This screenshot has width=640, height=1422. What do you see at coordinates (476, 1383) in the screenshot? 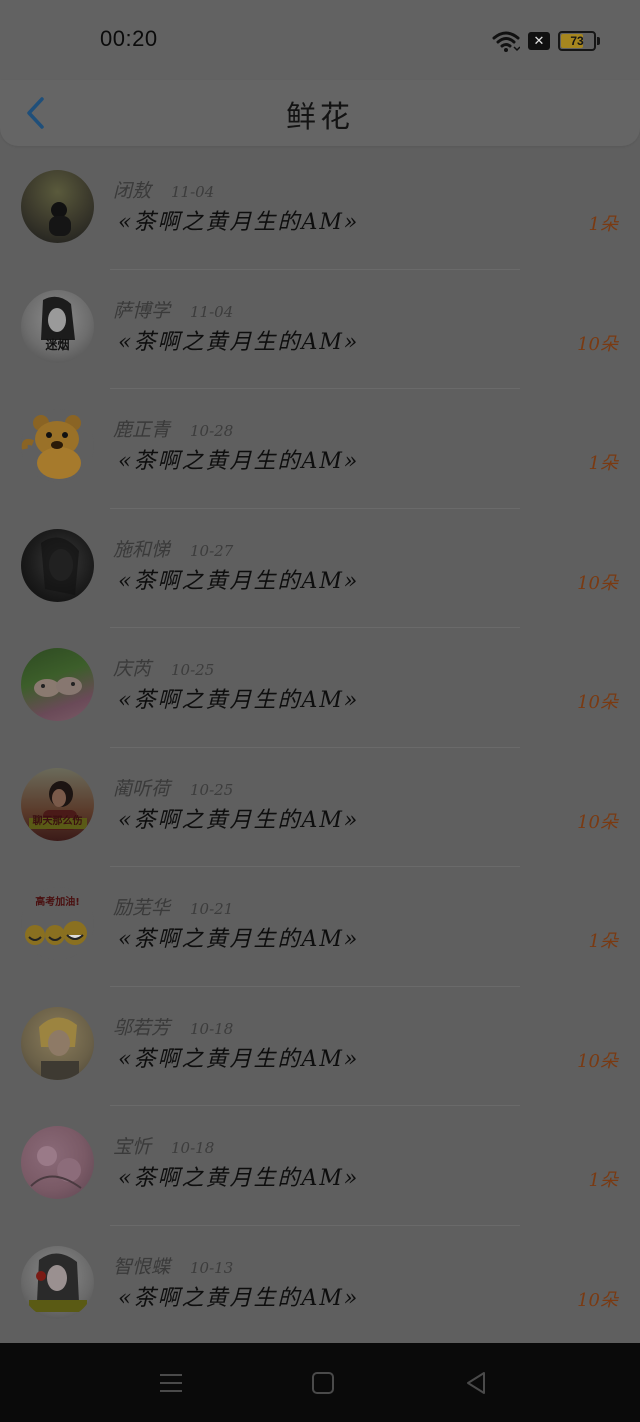
I see `back-triangle-icon` at bounding box center [476, 1383].